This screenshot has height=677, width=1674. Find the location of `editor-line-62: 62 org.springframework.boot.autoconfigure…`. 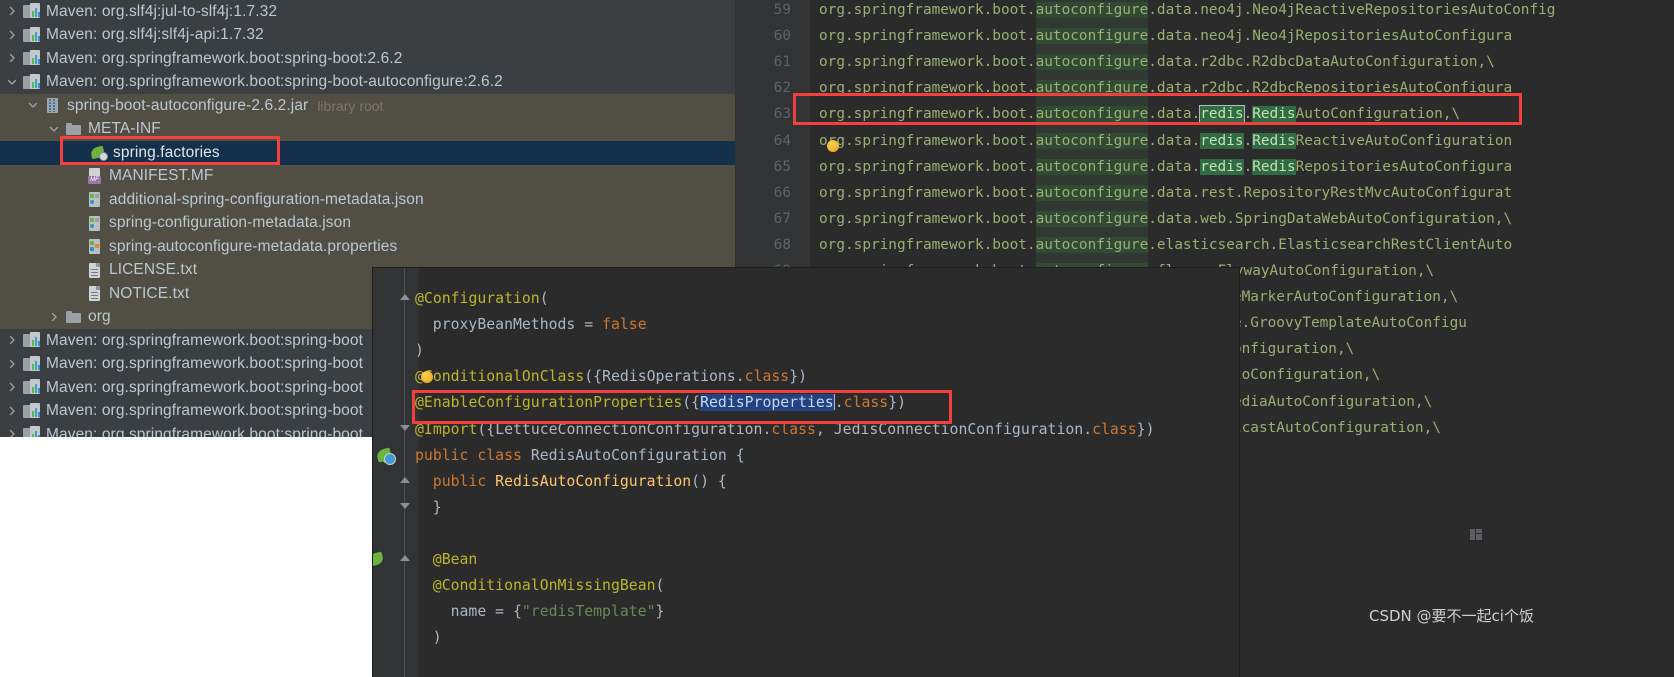

editor-line-62: 62 org.springframework.boot.autoconfigure… is located at coordinates (1204, 93).